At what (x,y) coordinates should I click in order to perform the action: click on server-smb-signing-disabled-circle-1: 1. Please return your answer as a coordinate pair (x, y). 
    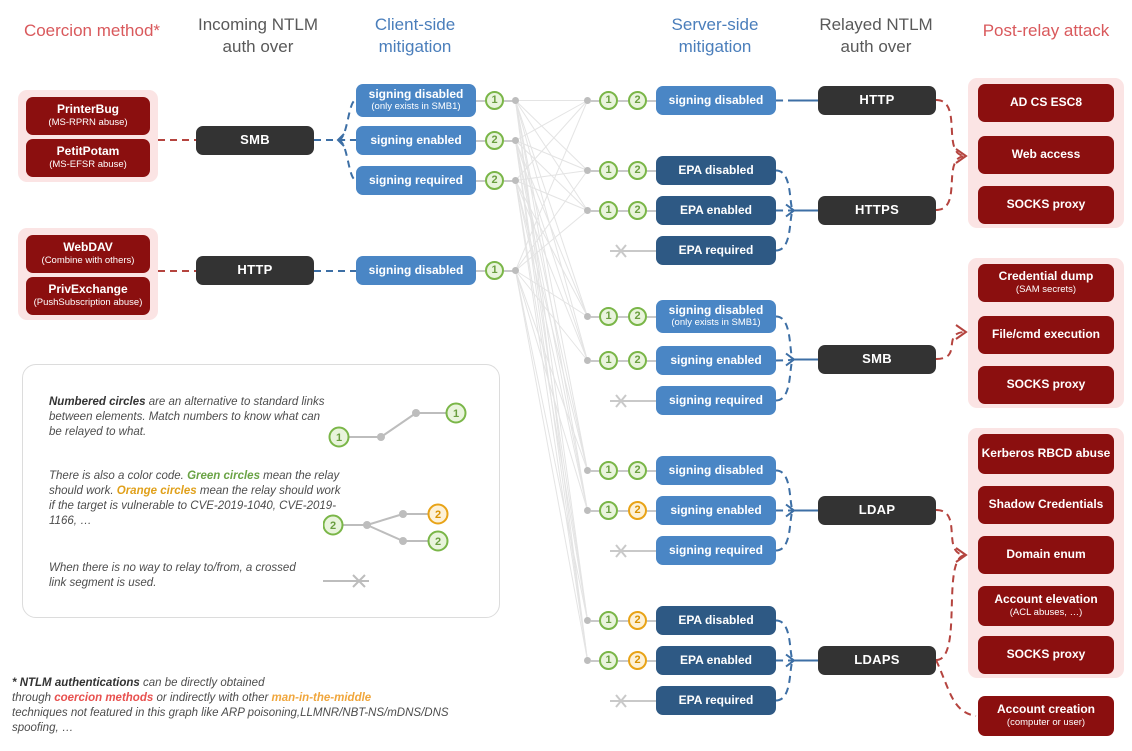
    Looking at the image, I should click on (608, 316).